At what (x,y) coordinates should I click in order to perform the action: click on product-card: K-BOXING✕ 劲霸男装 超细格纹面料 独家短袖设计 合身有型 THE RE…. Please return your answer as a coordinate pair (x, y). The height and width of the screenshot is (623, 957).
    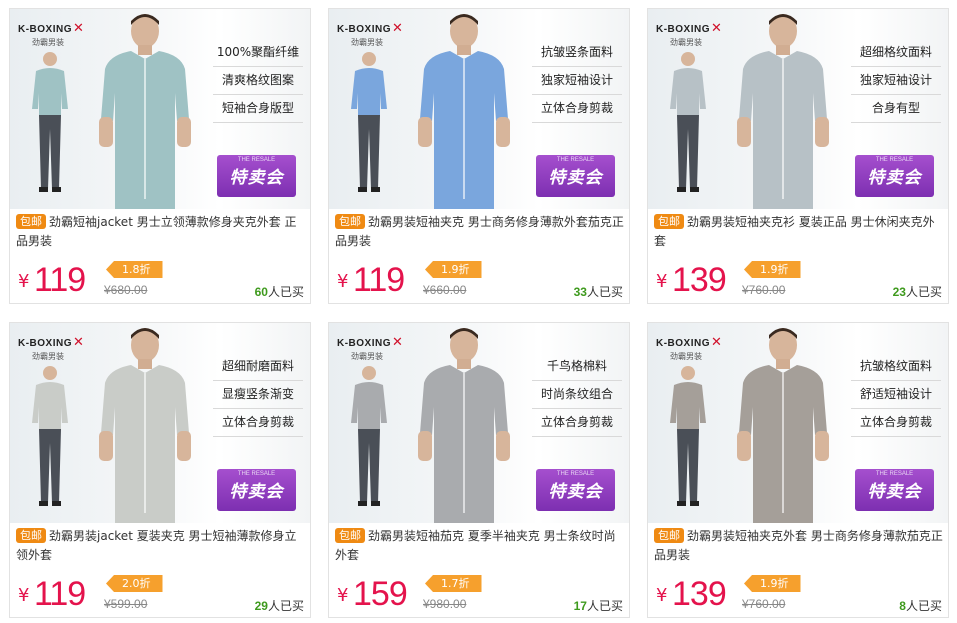
    Looking at the image, I should click on (798, 156).